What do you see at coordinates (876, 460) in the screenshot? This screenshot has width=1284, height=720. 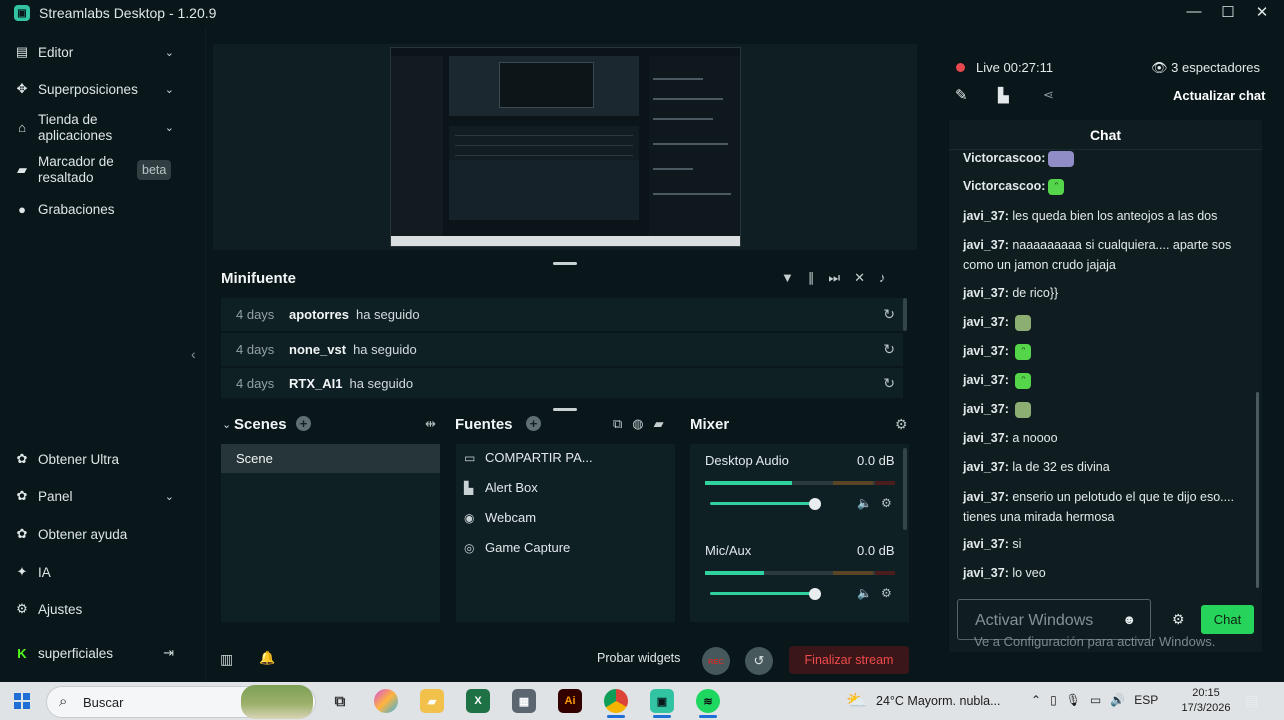 I see `mixer-channel-db: 0.0 dB` at bounding box center [876, 460].